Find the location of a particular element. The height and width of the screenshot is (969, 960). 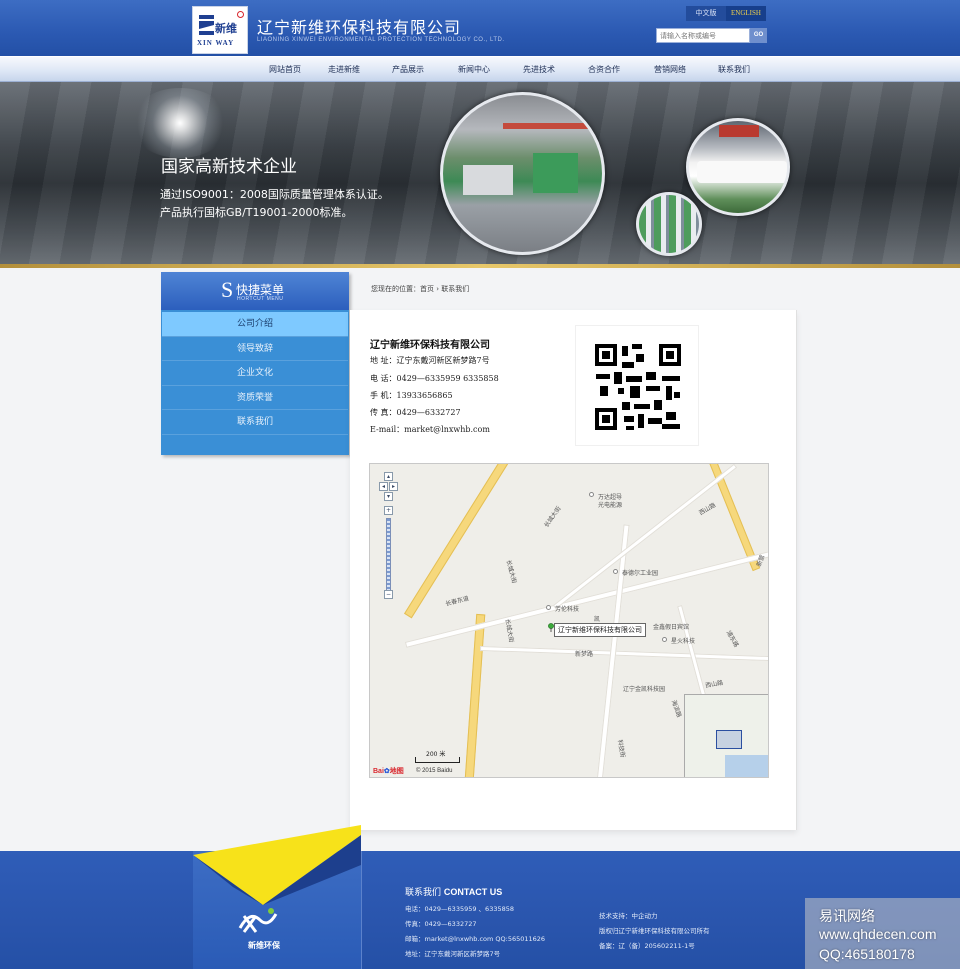

logo-en-text: XIN WAY is located at coordinates (216, 43).